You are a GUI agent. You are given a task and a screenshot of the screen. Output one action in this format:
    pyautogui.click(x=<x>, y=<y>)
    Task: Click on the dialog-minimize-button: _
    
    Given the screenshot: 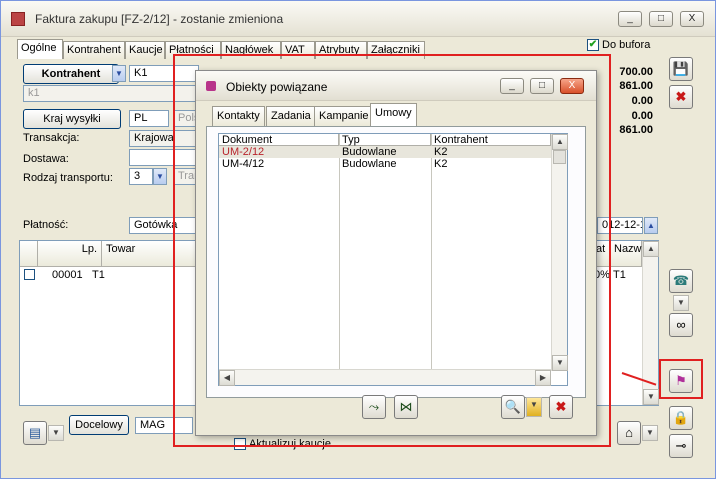 What is the action you would take?
    pyautogui.click(x=512, y=86)
    